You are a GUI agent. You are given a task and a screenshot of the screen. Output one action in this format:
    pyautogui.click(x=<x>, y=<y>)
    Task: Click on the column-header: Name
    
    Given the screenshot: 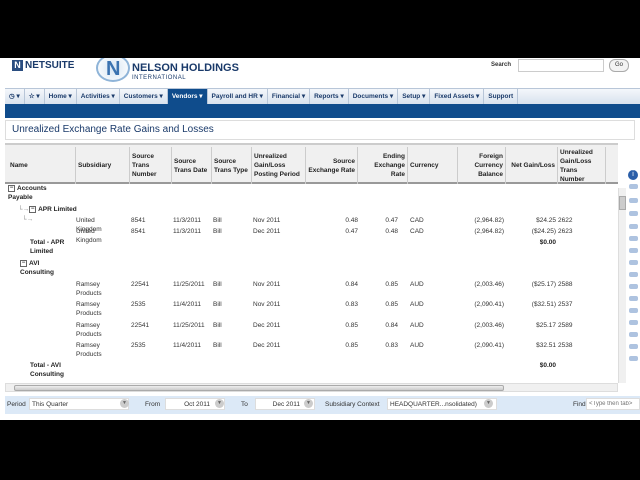 What is the action you would take?
    pyautogui.click(x=42, y=165)
    